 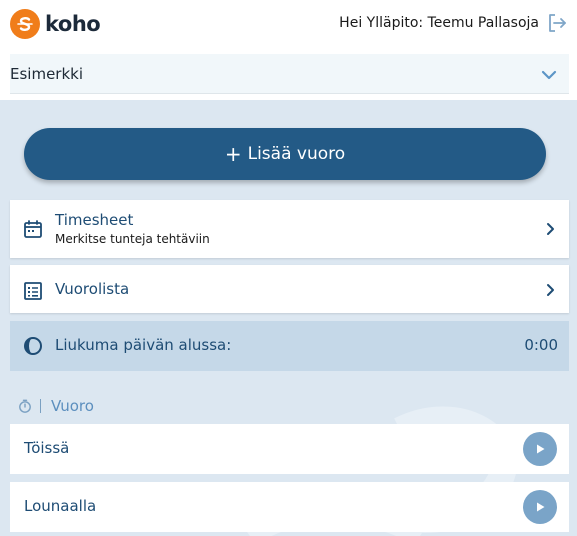 What do you see at coordinates (132, 239) in the screenshot?
I see `timesheet-subtitle: Merkitse tunteja tehtäviin` at bounding box center [132, 239].